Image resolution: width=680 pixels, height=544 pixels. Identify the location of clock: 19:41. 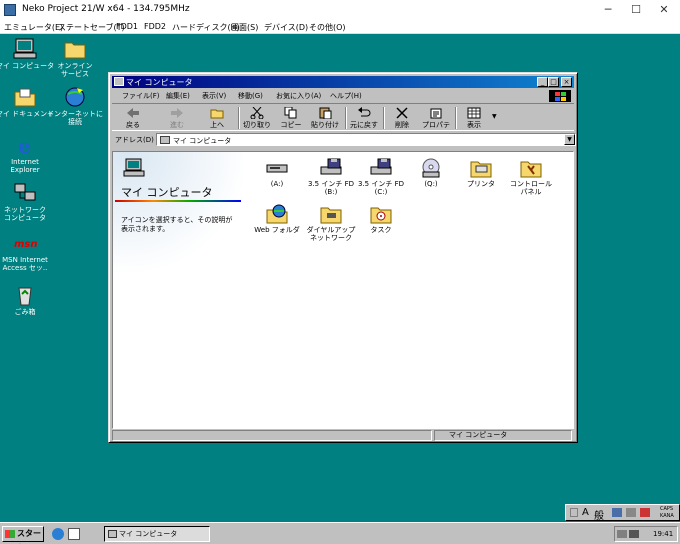
(663, 534).